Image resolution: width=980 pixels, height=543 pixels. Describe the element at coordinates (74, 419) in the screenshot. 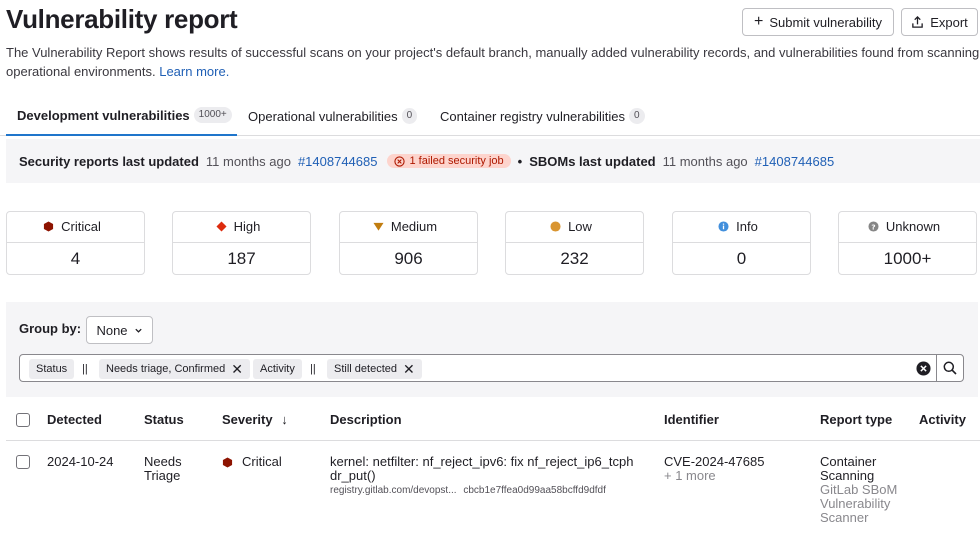

I see `column-header-detected: Detected` at that location.